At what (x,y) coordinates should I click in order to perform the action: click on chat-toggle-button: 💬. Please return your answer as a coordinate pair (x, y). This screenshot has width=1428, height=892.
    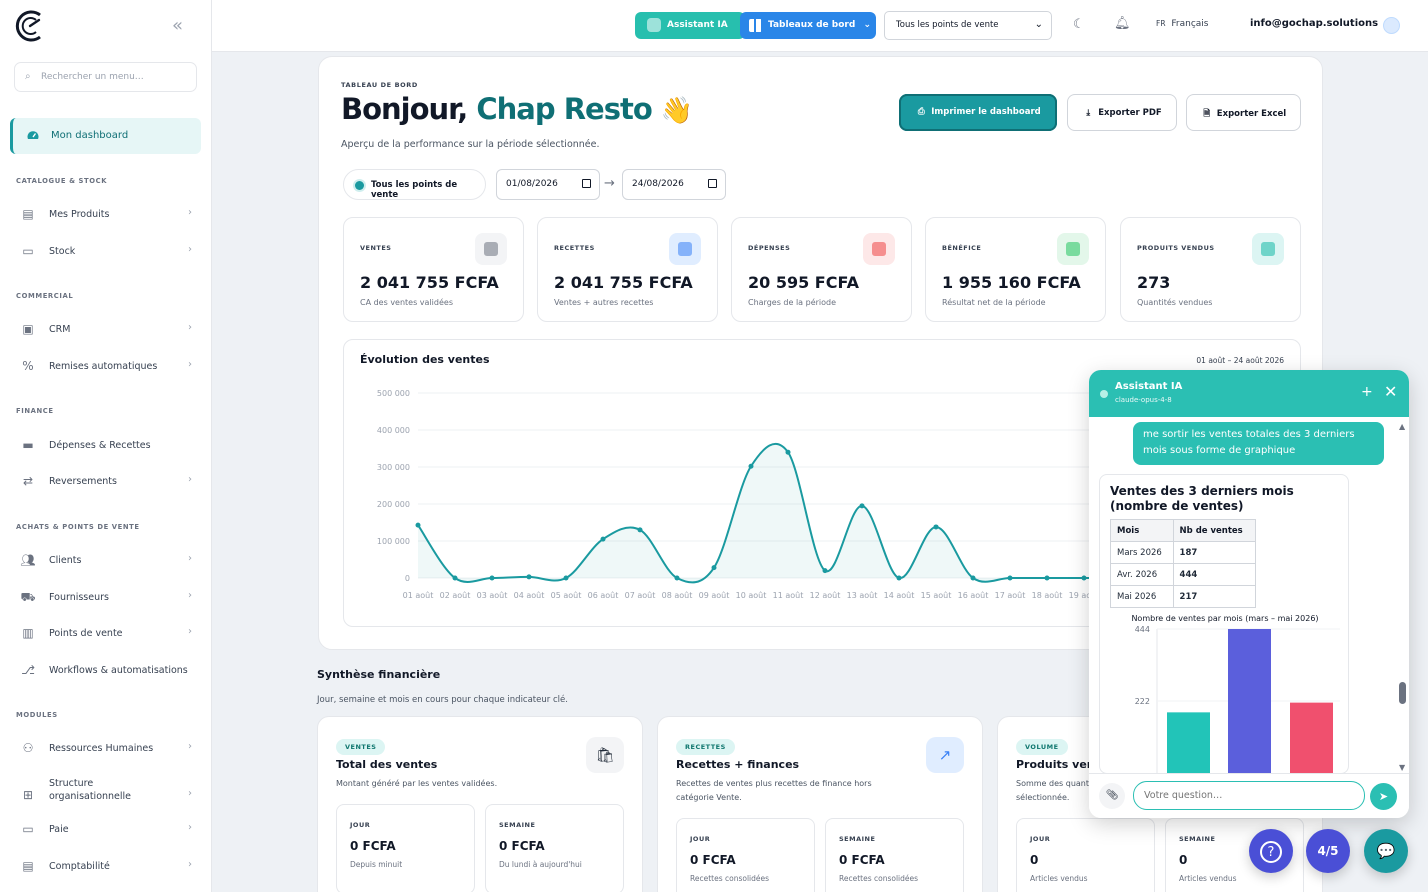
    Looking at the image, I should click on (1386, 851).